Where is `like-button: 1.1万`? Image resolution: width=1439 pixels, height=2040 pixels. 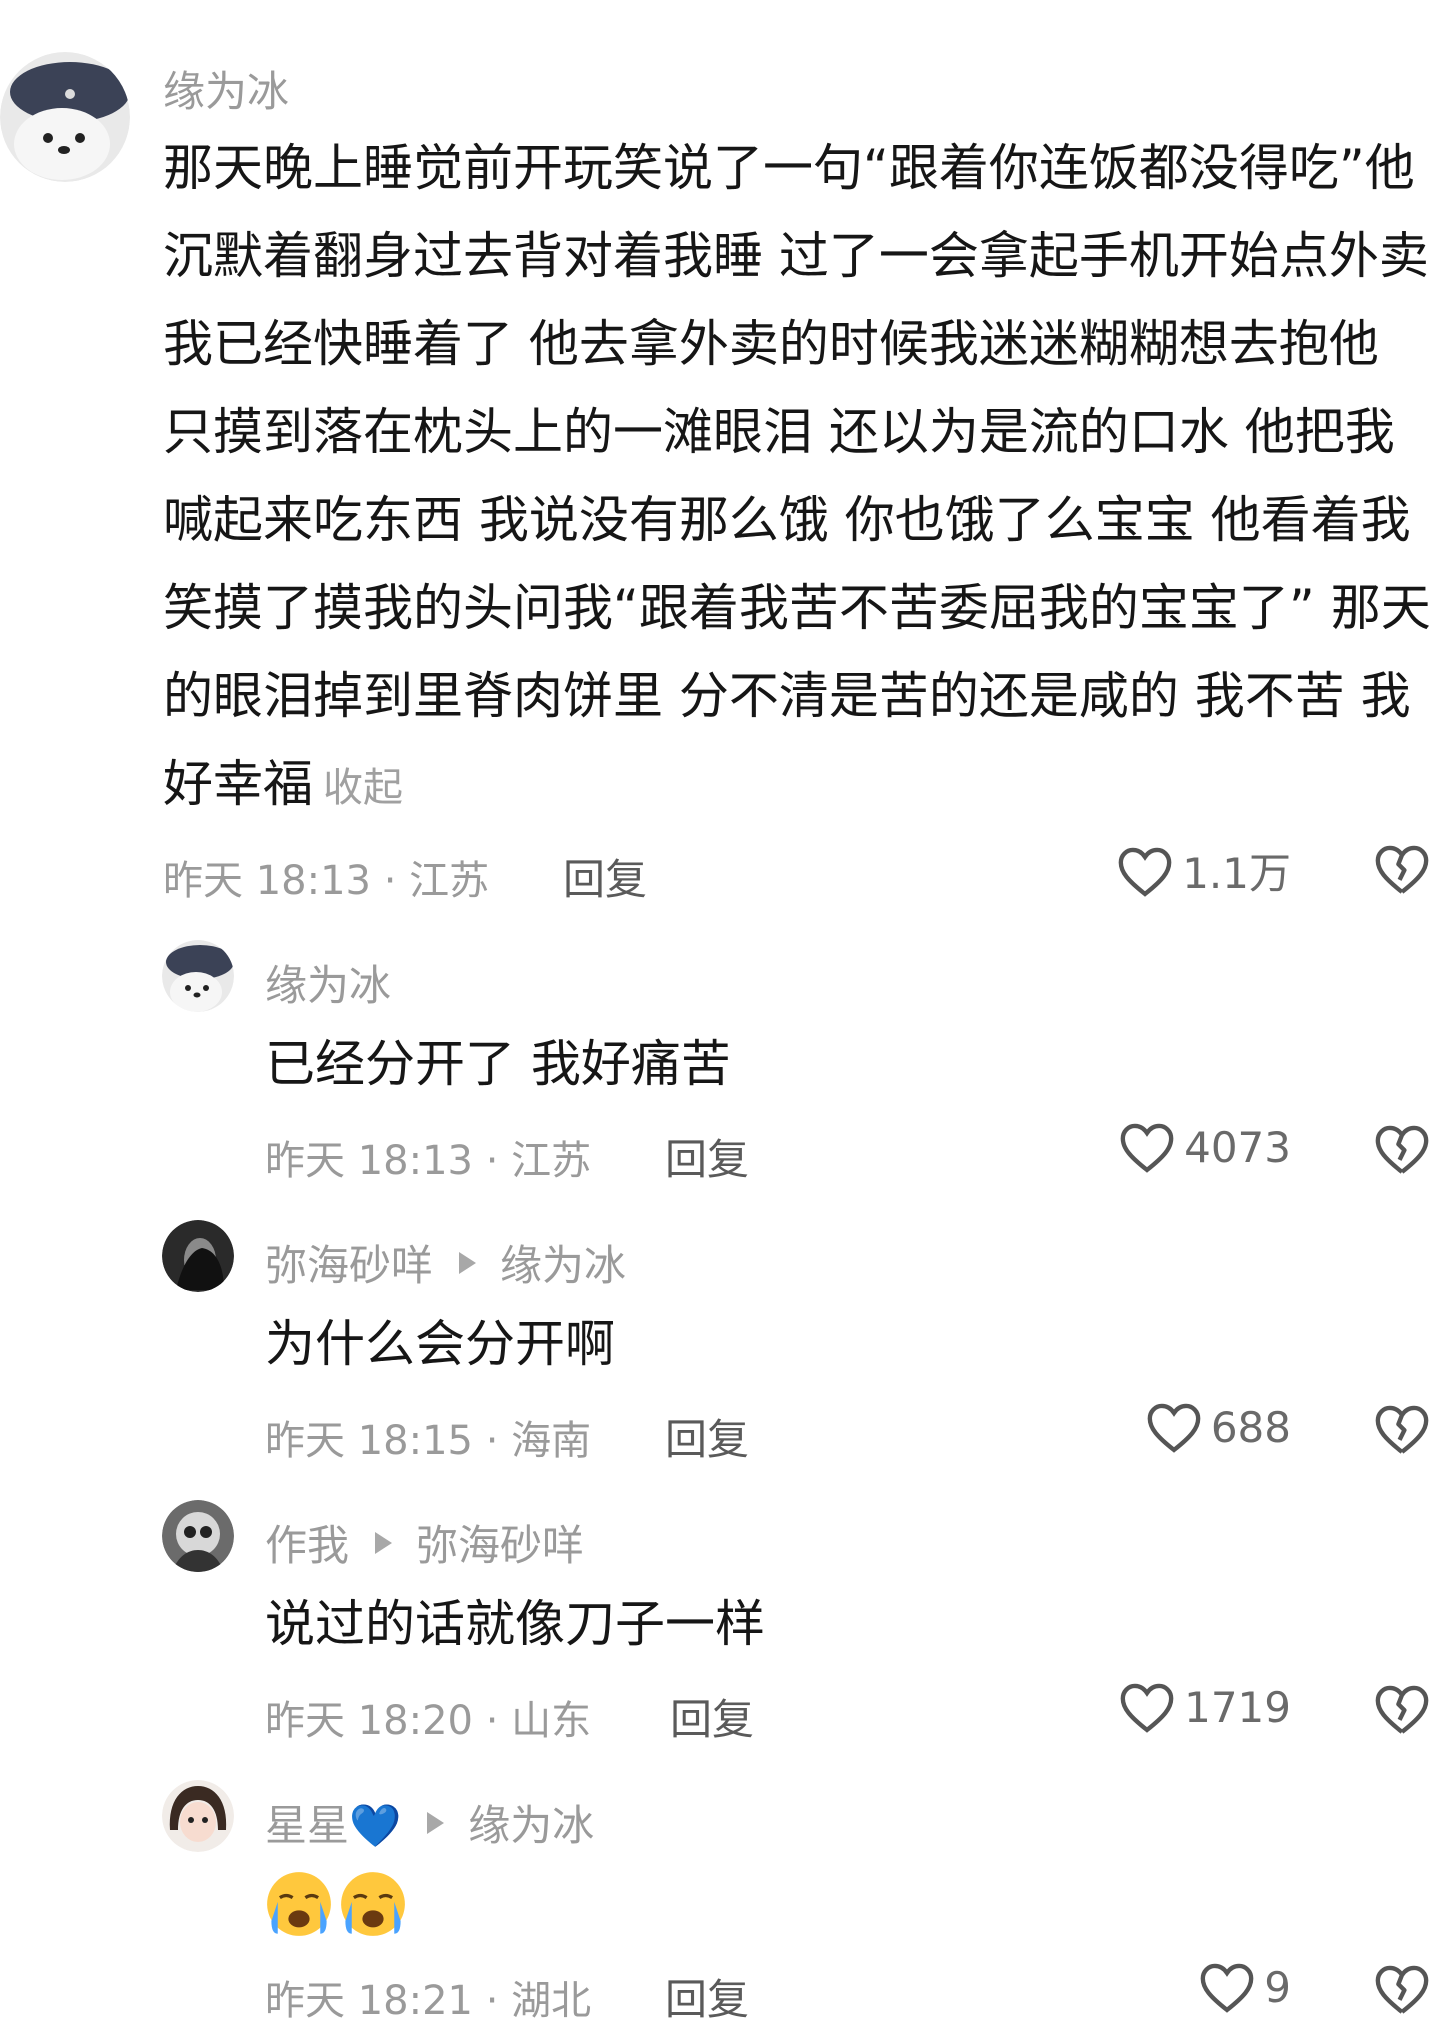 like-button: 1.1万 is located at coordinates (1203, 870).